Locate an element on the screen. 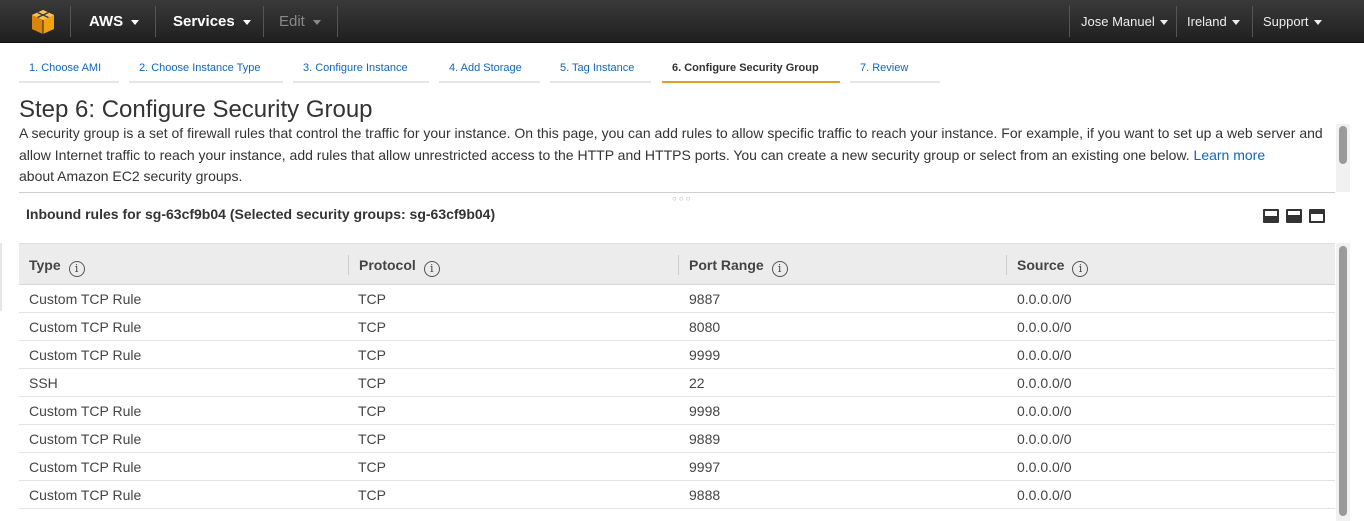  aws-menu-label: AWS is located at coordinates (106, 21).